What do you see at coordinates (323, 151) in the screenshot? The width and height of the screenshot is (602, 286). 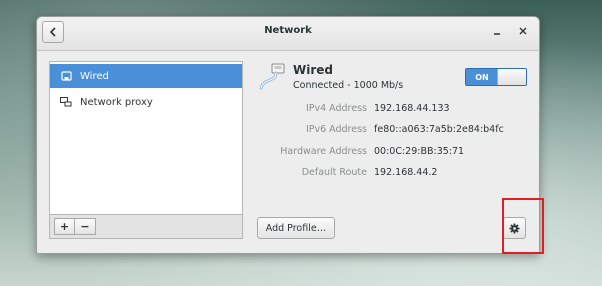 I see `property-label: Hardware Address` at bounding box center [323, 151].